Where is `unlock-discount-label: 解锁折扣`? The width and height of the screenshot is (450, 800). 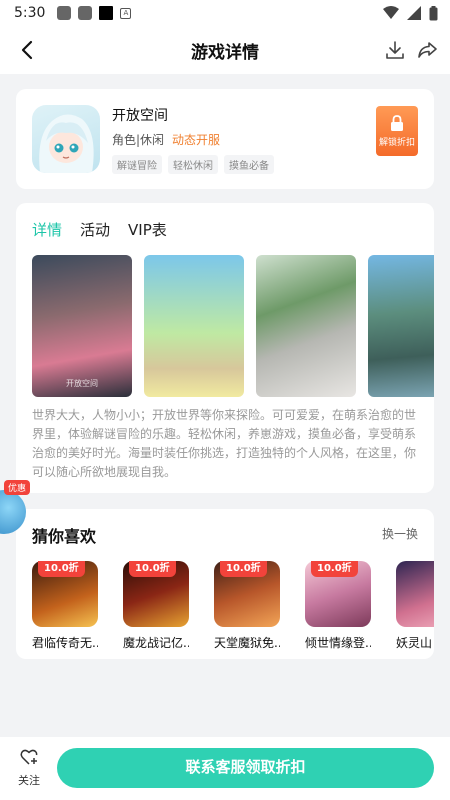
unlock-discount-label: 解锁折扣 is located at coordinates (396, 142).